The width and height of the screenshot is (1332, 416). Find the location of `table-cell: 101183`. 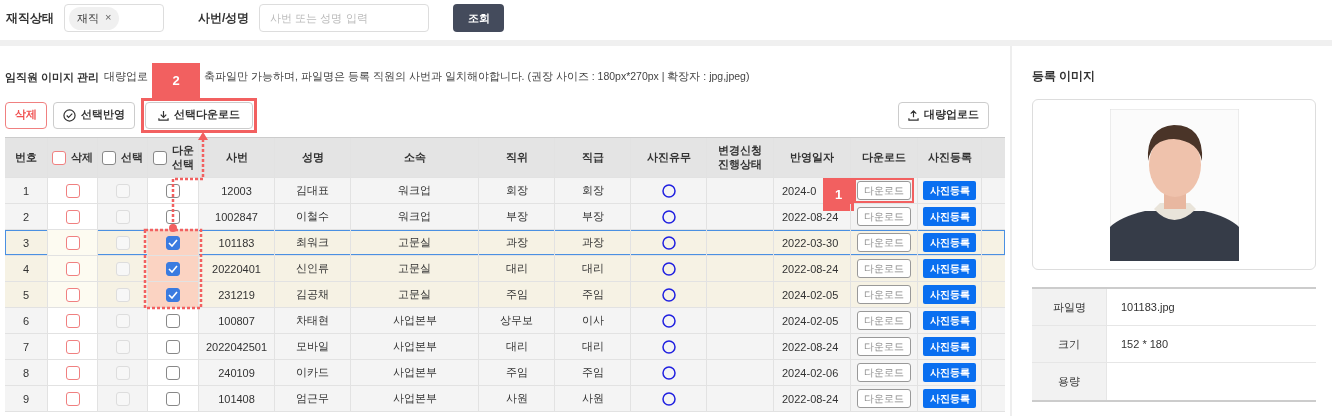

table-cell: 101183 is located at coordinates (237, 242).